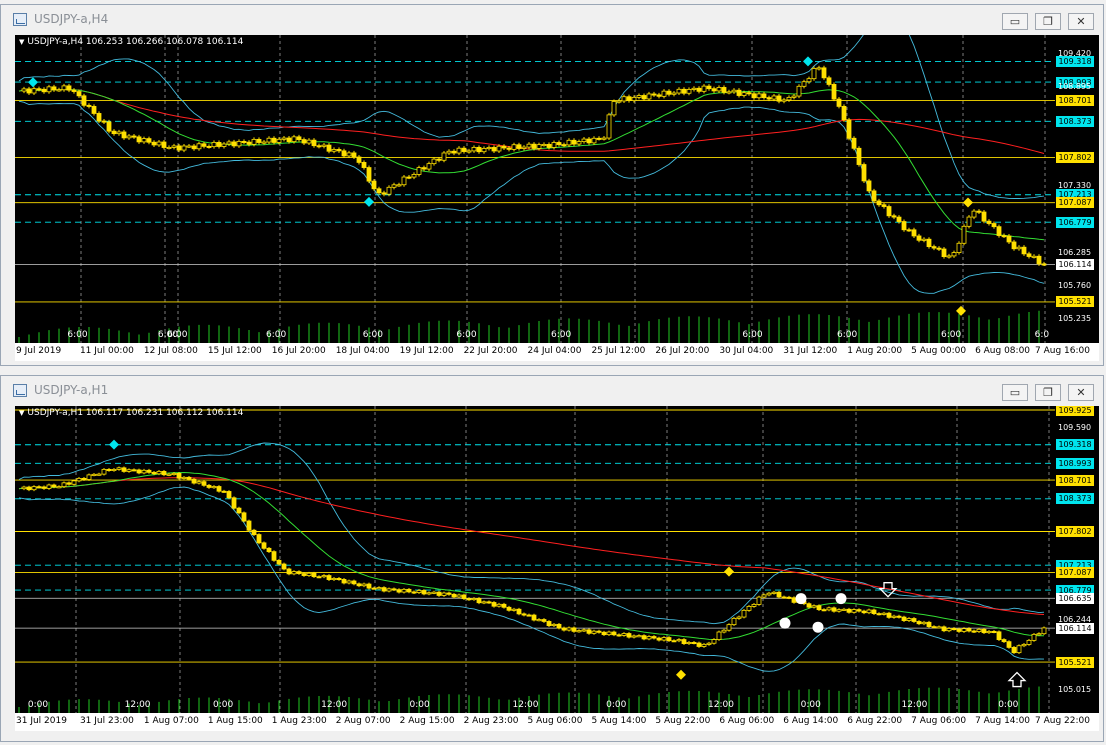 This screenshot has height=745, width=1106. Describe the element at coordinates (1075, 302) in the screenshot. I see `price-label: 105.521` at that location.